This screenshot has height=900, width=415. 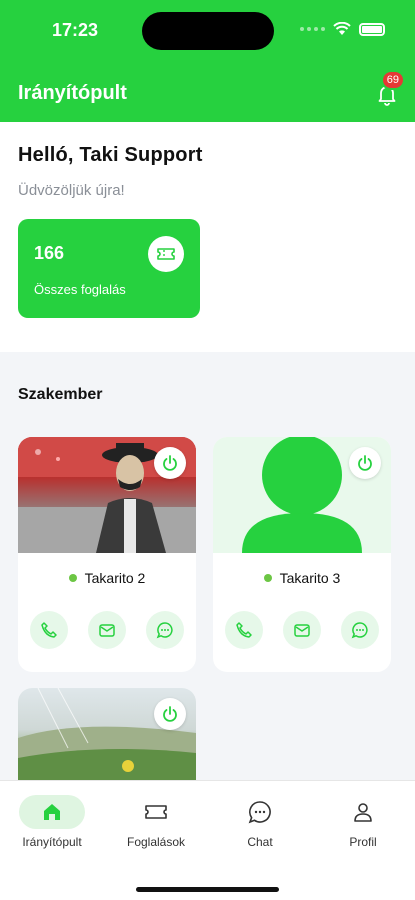 What do you see at coordinates (75, 30) in the screenshot?
I see `status-time: 17:23` at bounding box center [75, 30].